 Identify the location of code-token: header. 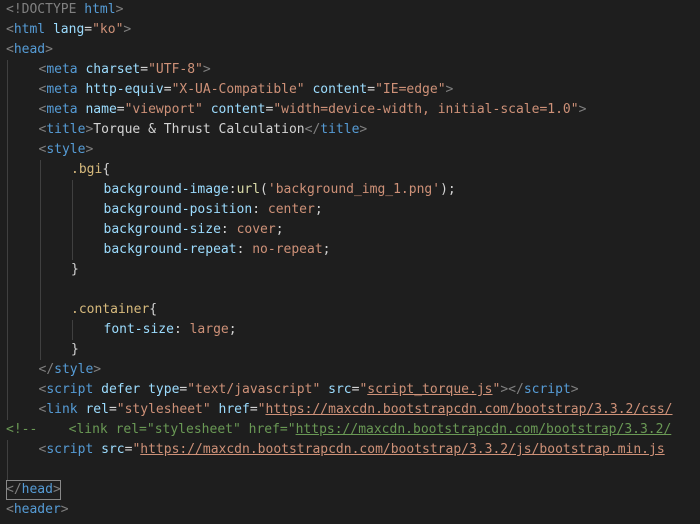
(37, 509).